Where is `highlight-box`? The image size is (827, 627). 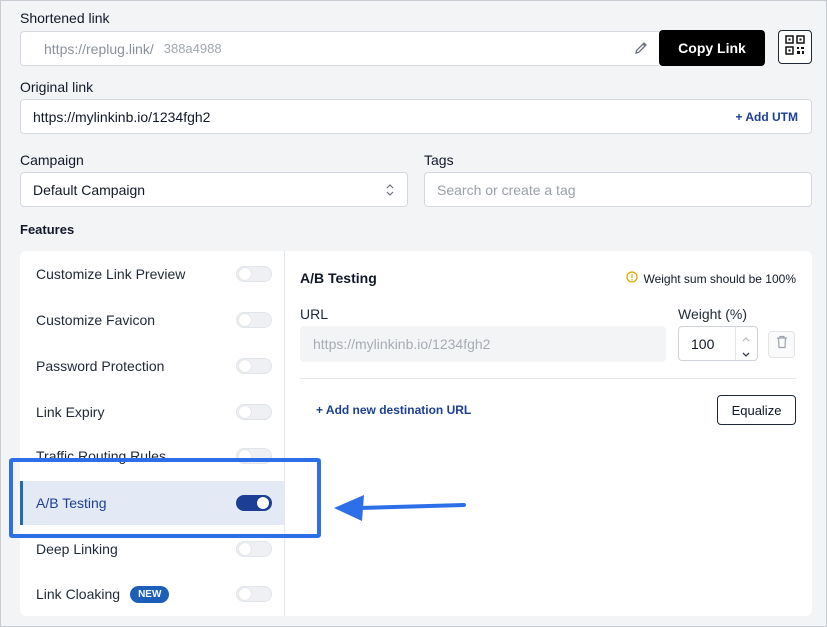
highlight-box is located at coordinates (165, 498).